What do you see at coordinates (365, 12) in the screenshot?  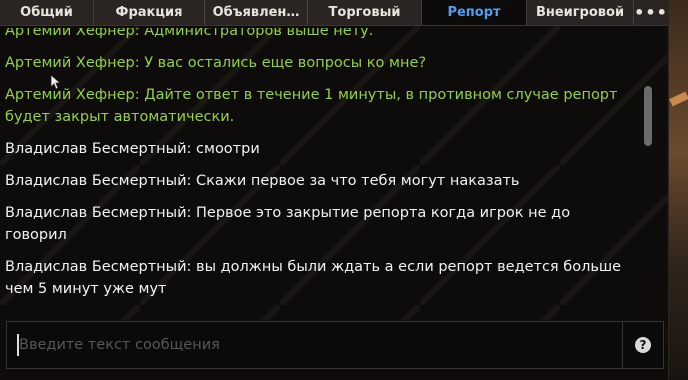 I see `tab-trade: Торговый` at bounding box center [365, 12].